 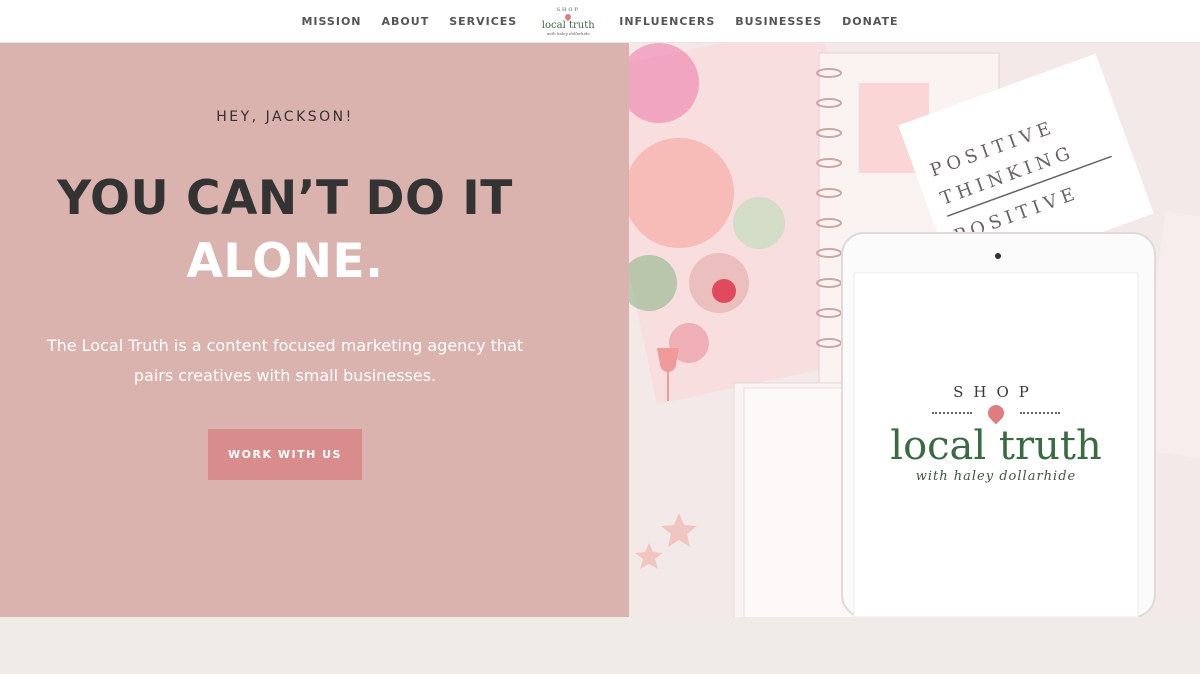 What do you see at coordinates (996, 476) in the screenshot?
I see `tablet-logo-tagline: with haley dollarhide` at bounding box center [996, 476].